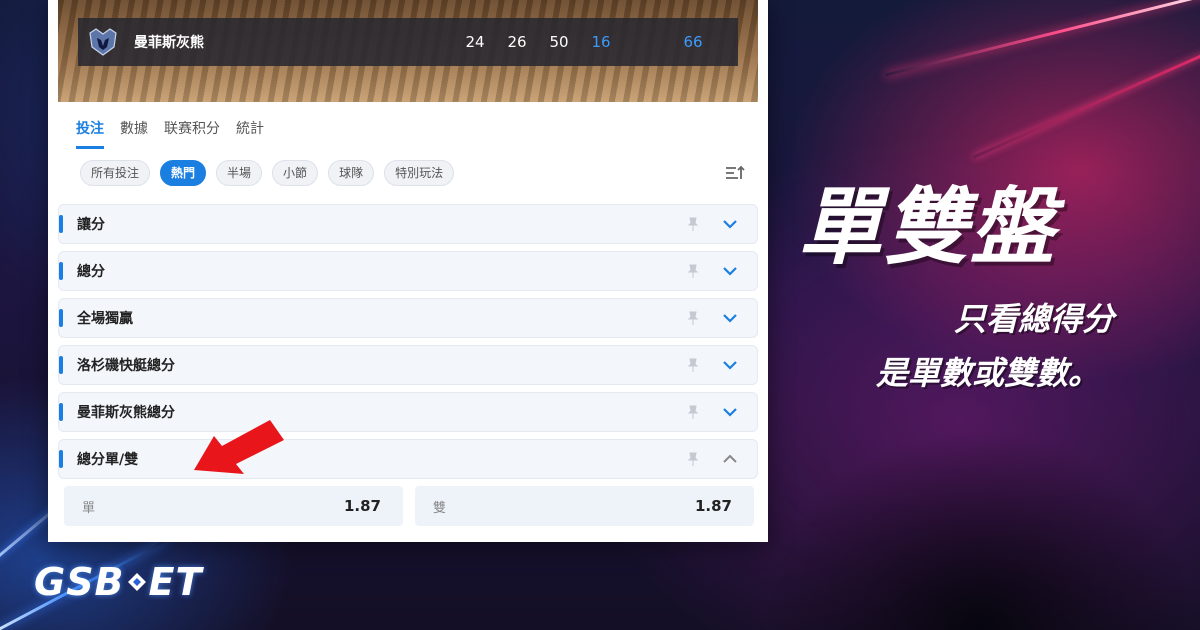 This screenshot has height=630, width=1200. Describe the element at coordinates (584, 506) in the screenshot. I see `odds-even-button: 雙 1.87` at that location.